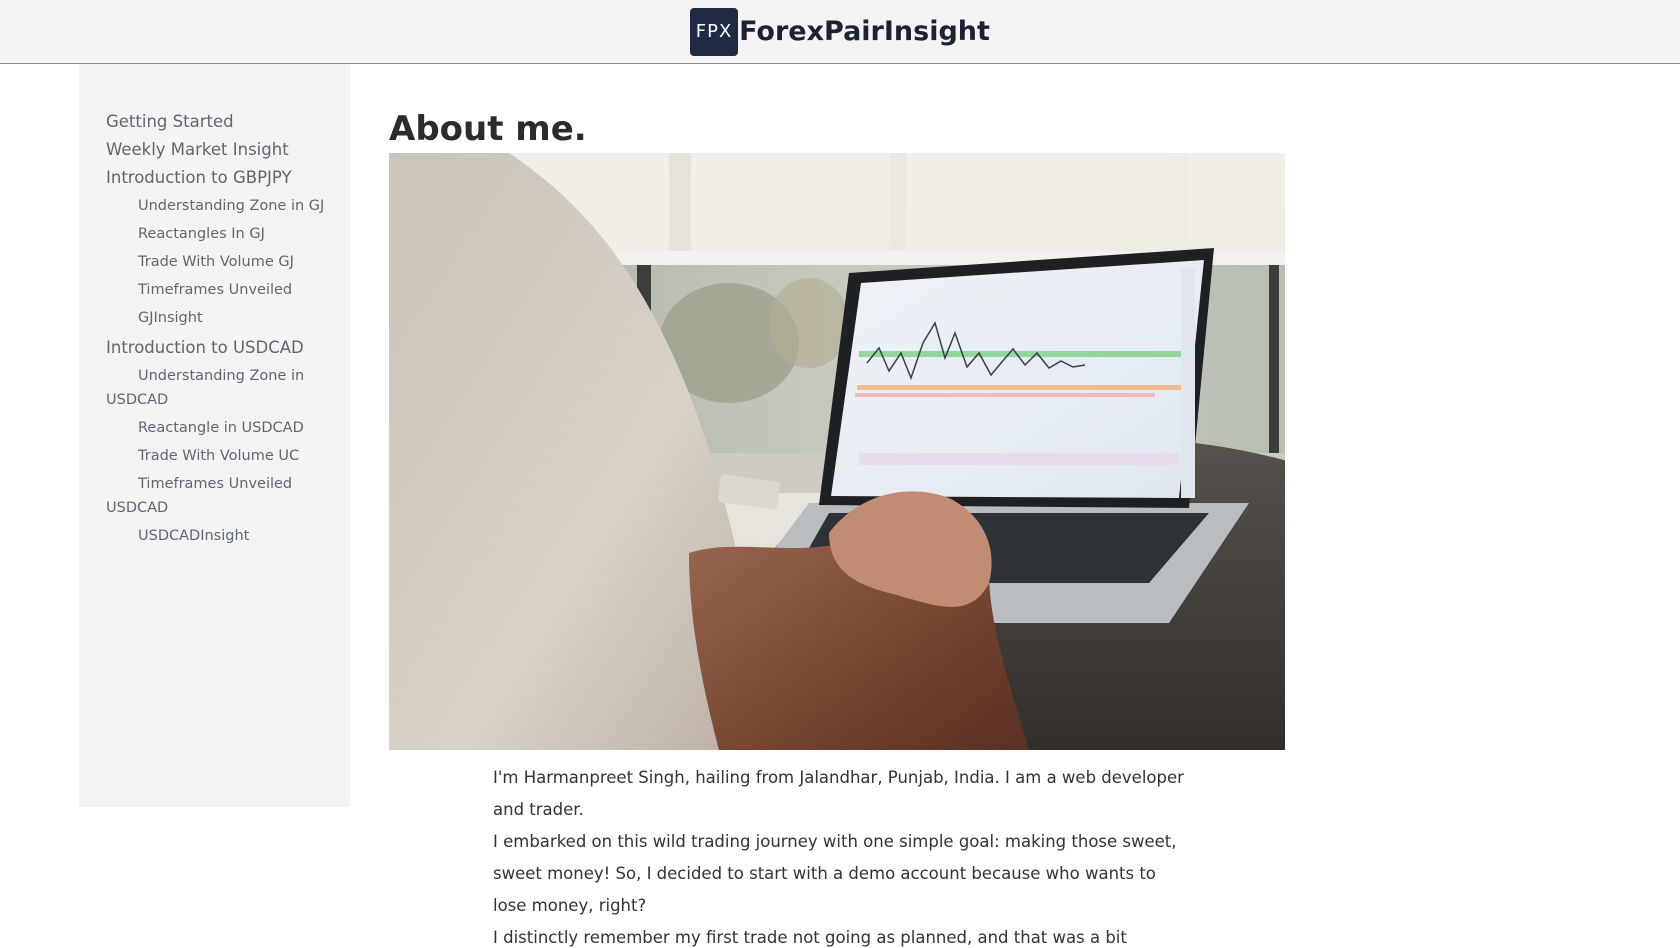  Describe the element at coordinates (223, 318) in the screenshot. I see `sidebar-item-gjinsight: GJInsight` at that location.